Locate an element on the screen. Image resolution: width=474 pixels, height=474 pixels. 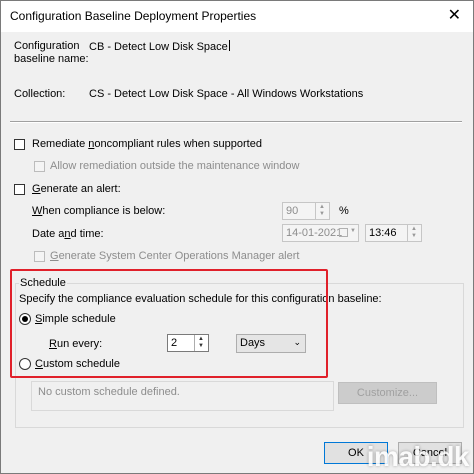
baseline-name-value: CB - Detect Low Disk Space is located at coordinates (159, 46).